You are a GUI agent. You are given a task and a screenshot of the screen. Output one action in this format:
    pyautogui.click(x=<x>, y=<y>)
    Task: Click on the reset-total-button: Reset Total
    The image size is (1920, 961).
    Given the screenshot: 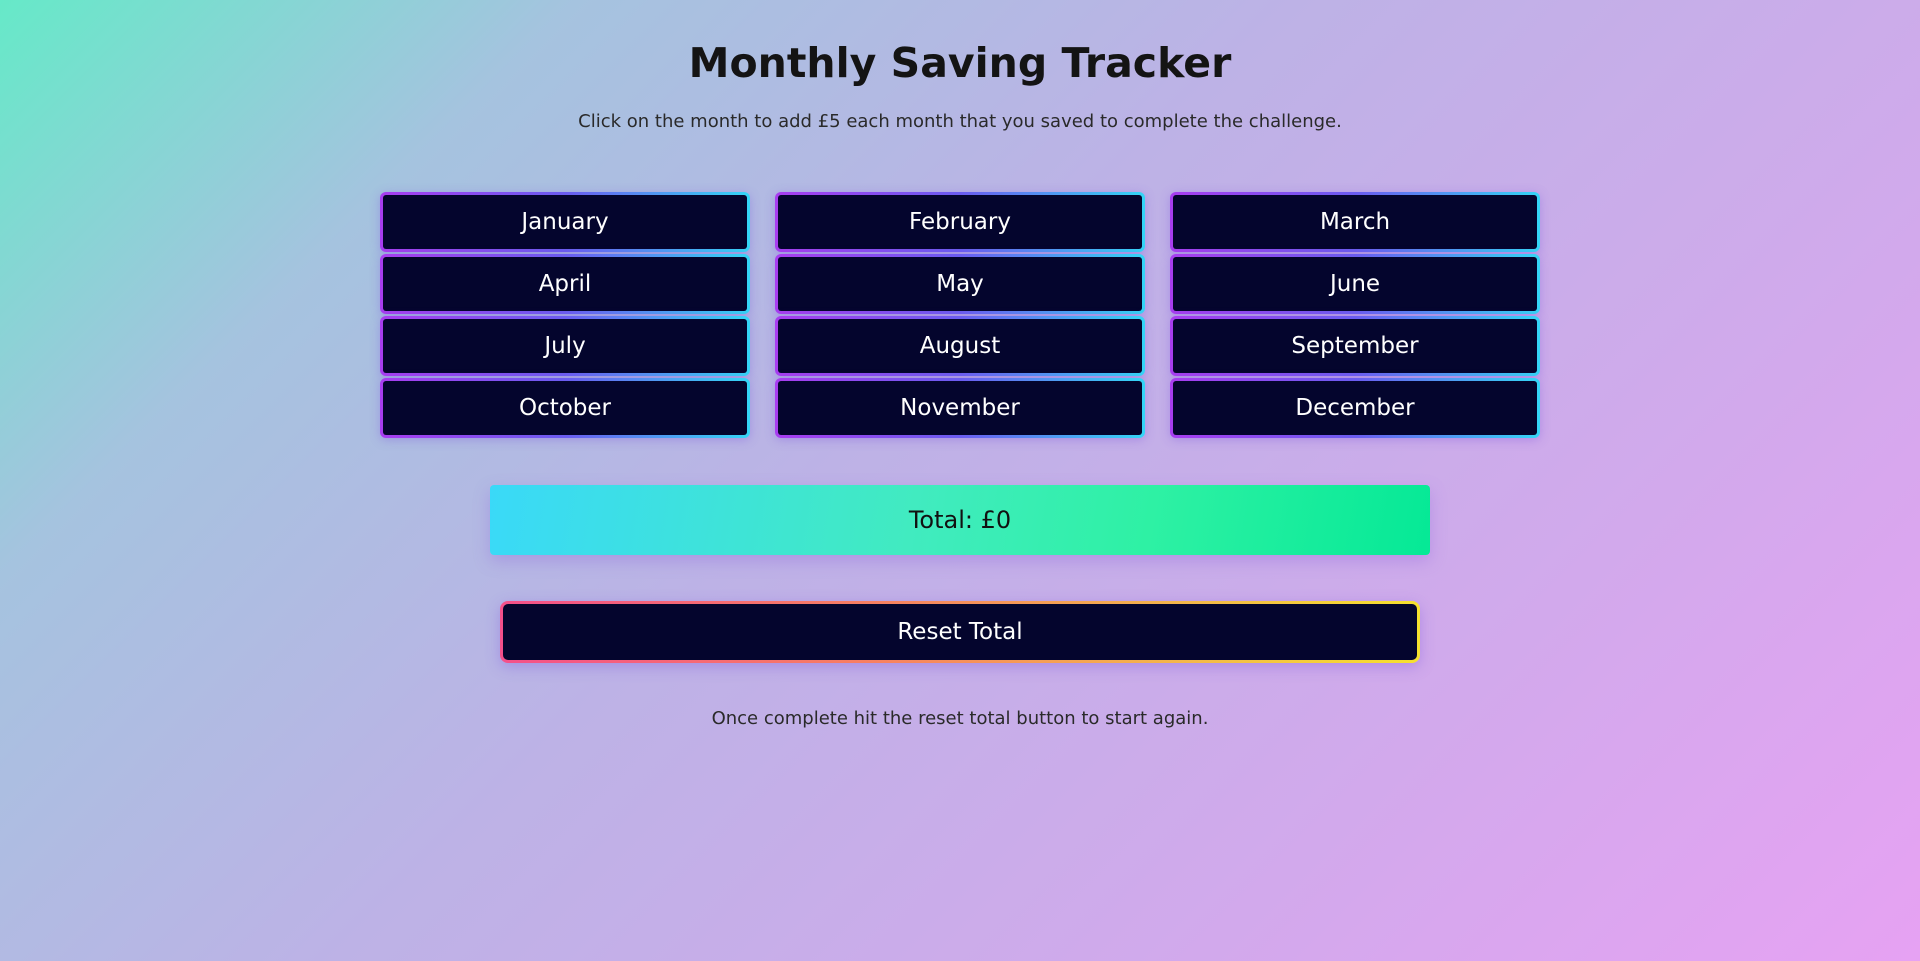 What is the action you would take?
    pyautogui.click(x=960, y=632)
    